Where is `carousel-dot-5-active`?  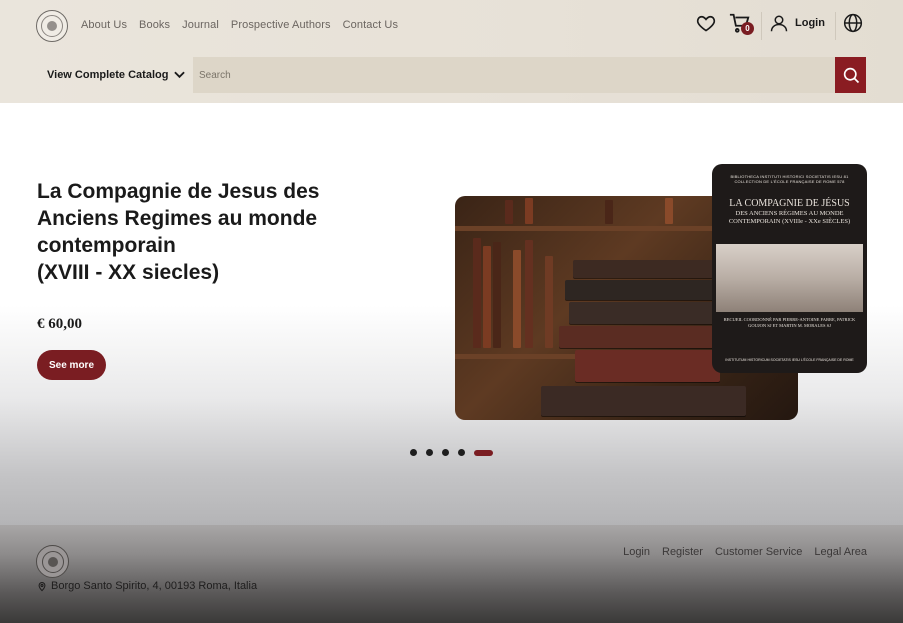
carousel-dot-5-active is located at coordinates (483, 452).